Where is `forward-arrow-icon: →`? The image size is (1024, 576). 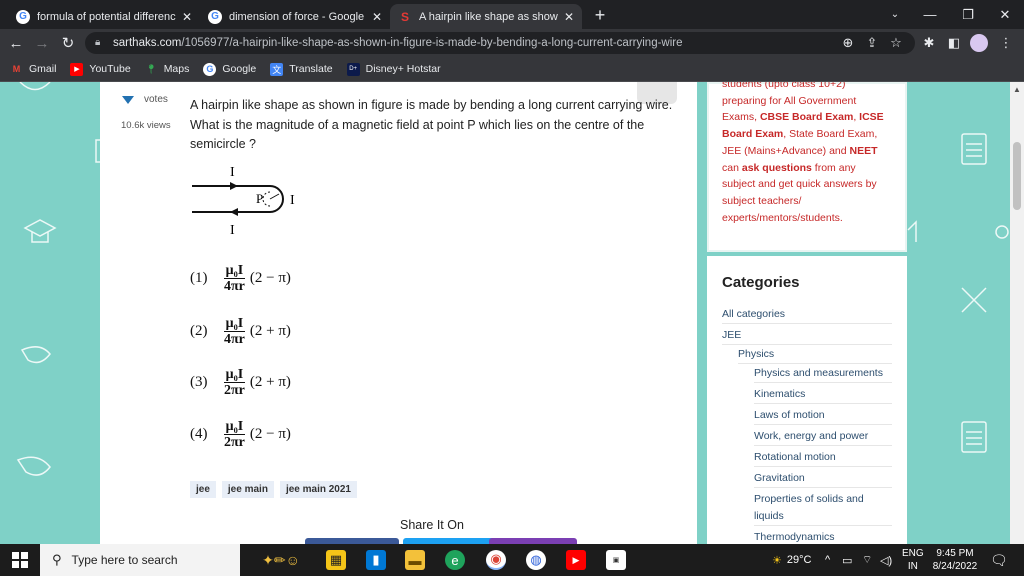
forward-arrow-icon: → is located at coordinates (42, 43).